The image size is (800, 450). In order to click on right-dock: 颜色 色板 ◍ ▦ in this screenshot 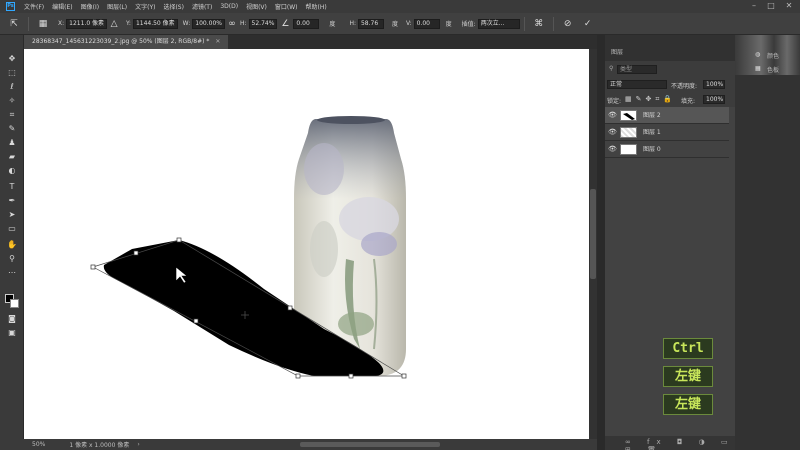, I will do `click(767, 242)`.